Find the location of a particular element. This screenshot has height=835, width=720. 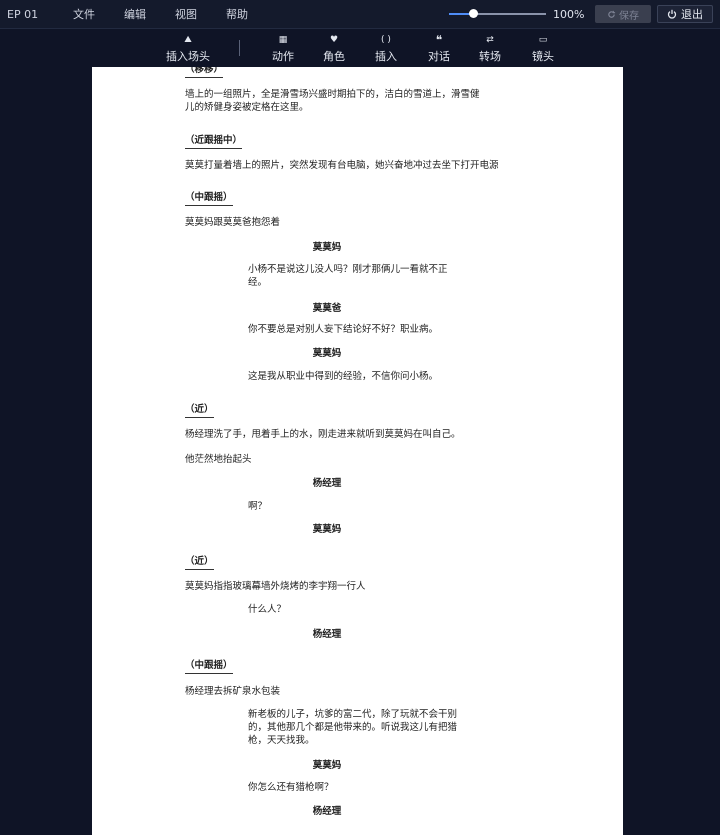

menu-file: 文件 is located at coordinates (84, 14).